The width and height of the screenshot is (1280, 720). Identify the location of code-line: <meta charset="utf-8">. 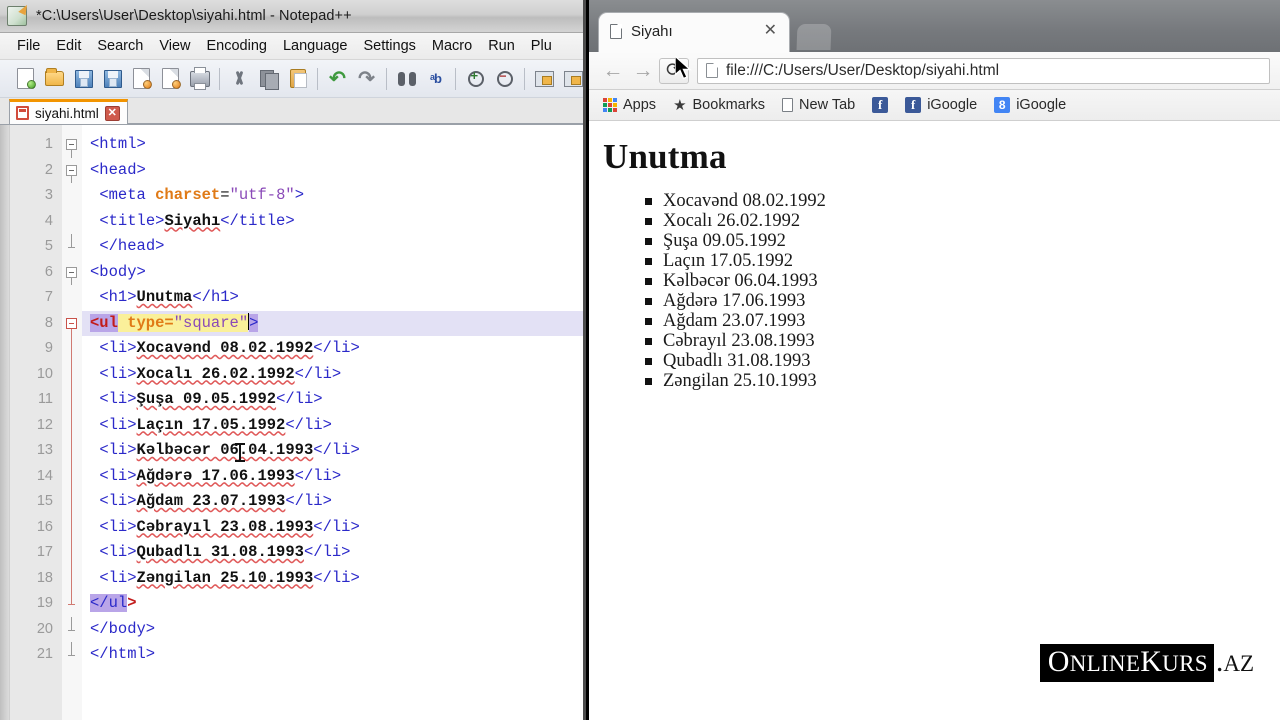
(332, 196).